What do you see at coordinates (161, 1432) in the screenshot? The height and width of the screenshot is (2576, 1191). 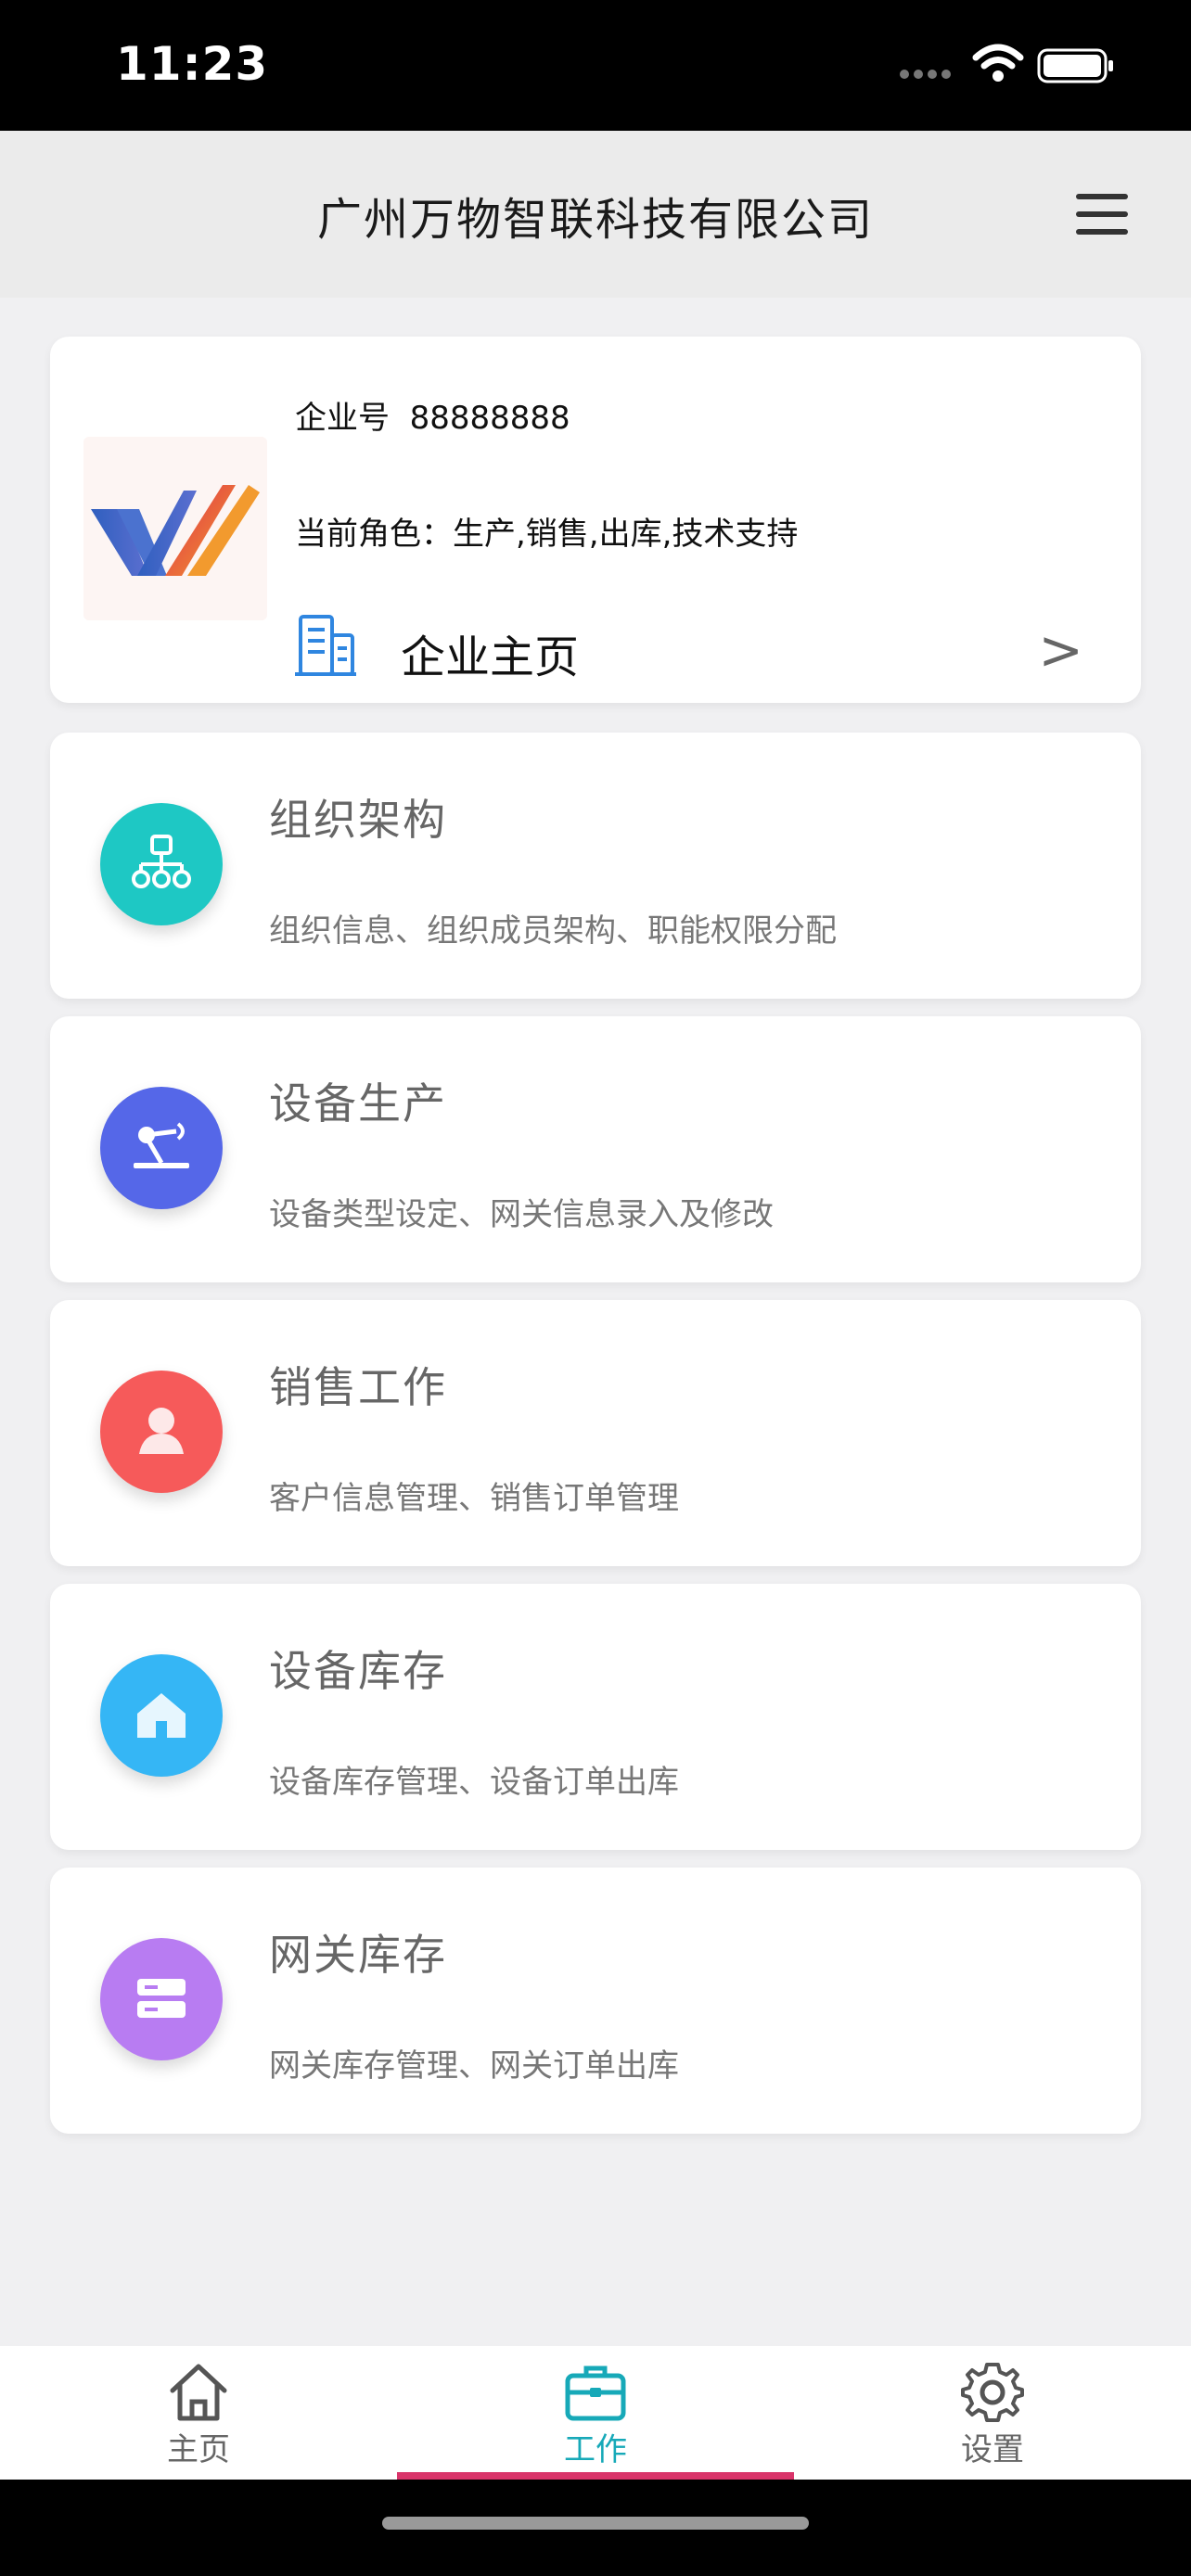 I see `person-icon` at bounding box center [161, 1432].